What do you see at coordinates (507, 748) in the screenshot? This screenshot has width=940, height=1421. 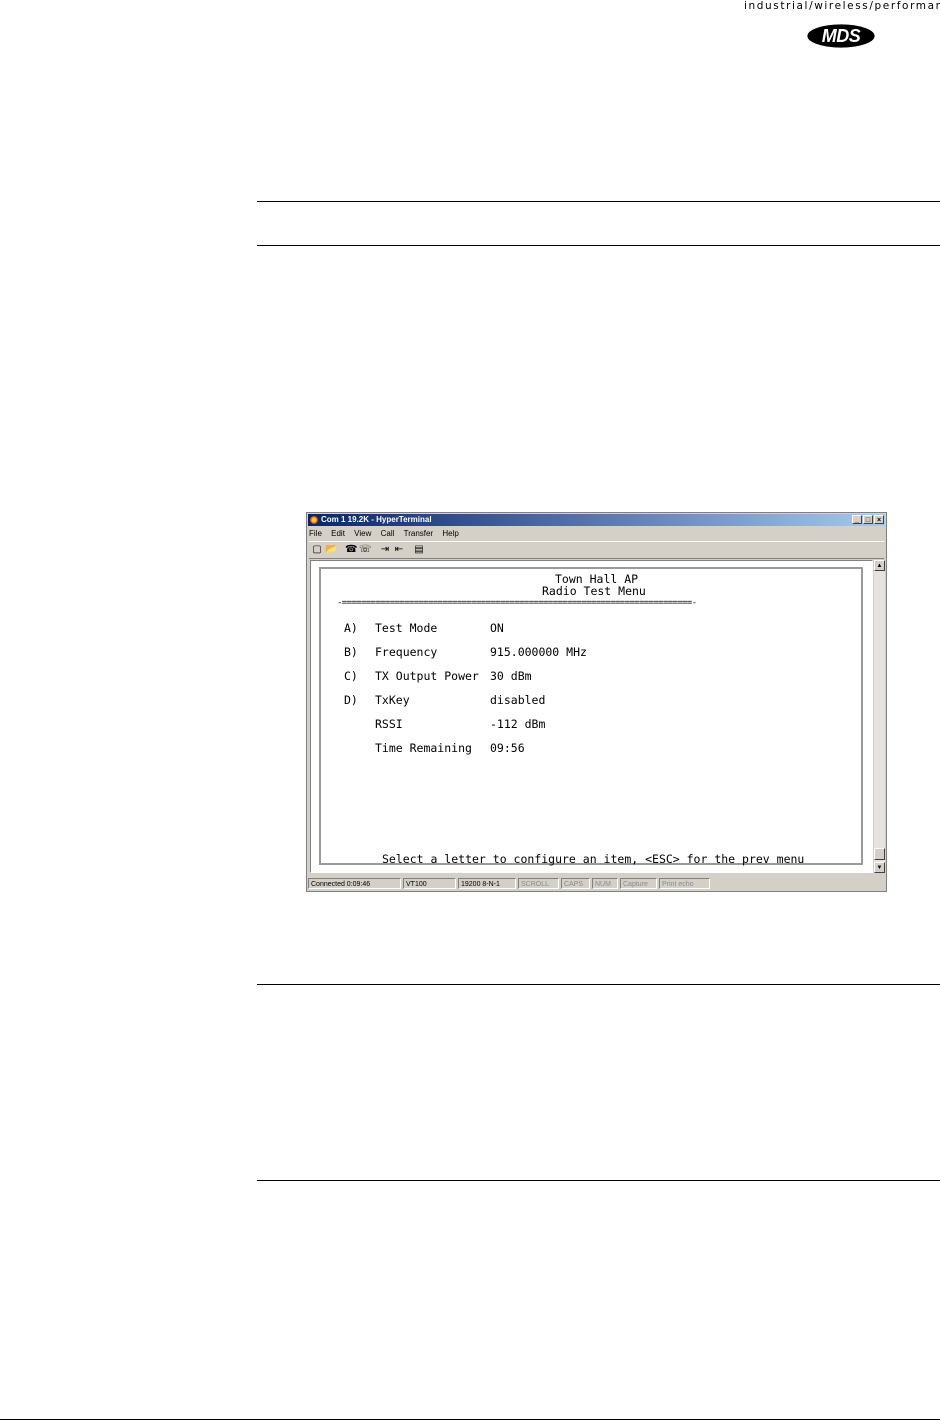 I see `status-value: 09:56` at bounding box center [507, 748].